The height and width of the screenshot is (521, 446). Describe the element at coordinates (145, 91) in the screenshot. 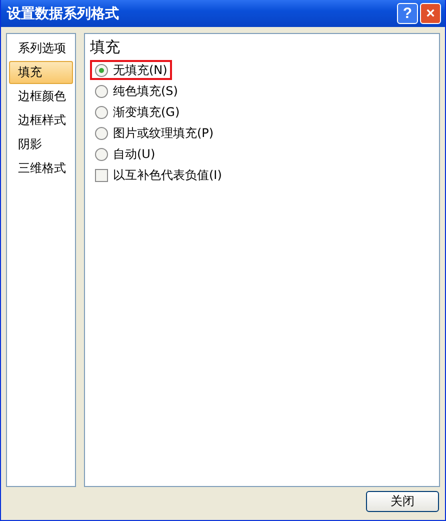

I see `option-label: 纯色填充(S)` at that location.